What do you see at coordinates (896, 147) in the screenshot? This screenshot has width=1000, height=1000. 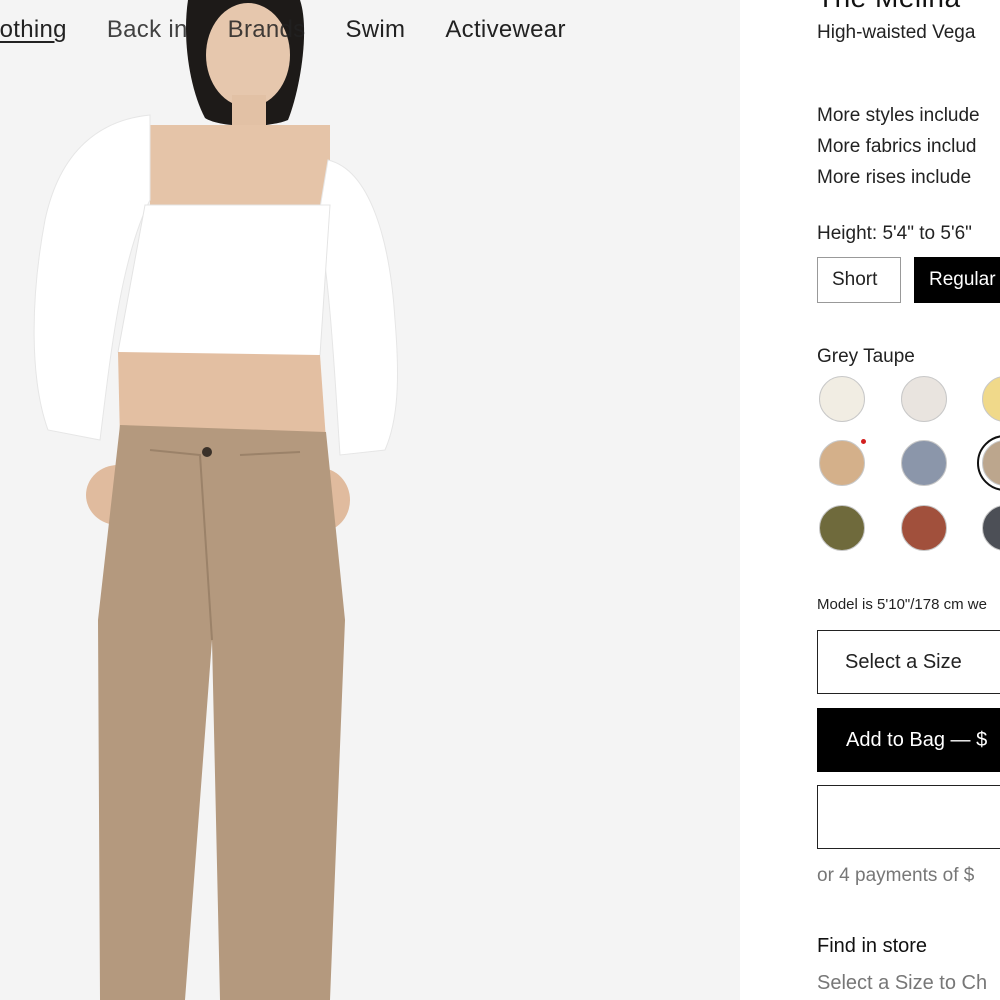 I see `more-fabrics-link: More fabrics includ` at bounding box center [896, 147].